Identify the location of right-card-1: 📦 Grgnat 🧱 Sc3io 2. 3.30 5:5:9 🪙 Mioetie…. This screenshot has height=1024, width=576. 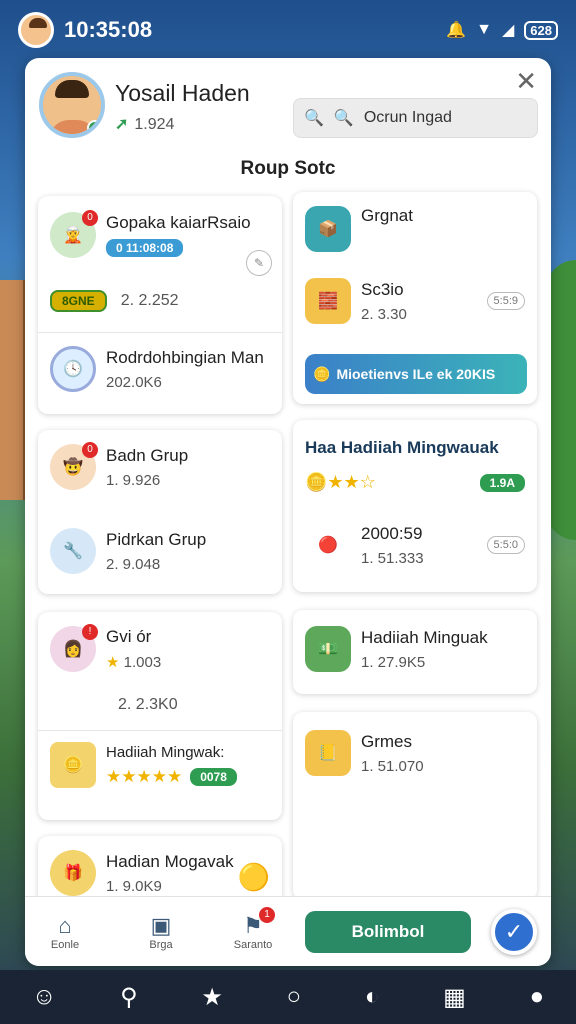
(415, 298).